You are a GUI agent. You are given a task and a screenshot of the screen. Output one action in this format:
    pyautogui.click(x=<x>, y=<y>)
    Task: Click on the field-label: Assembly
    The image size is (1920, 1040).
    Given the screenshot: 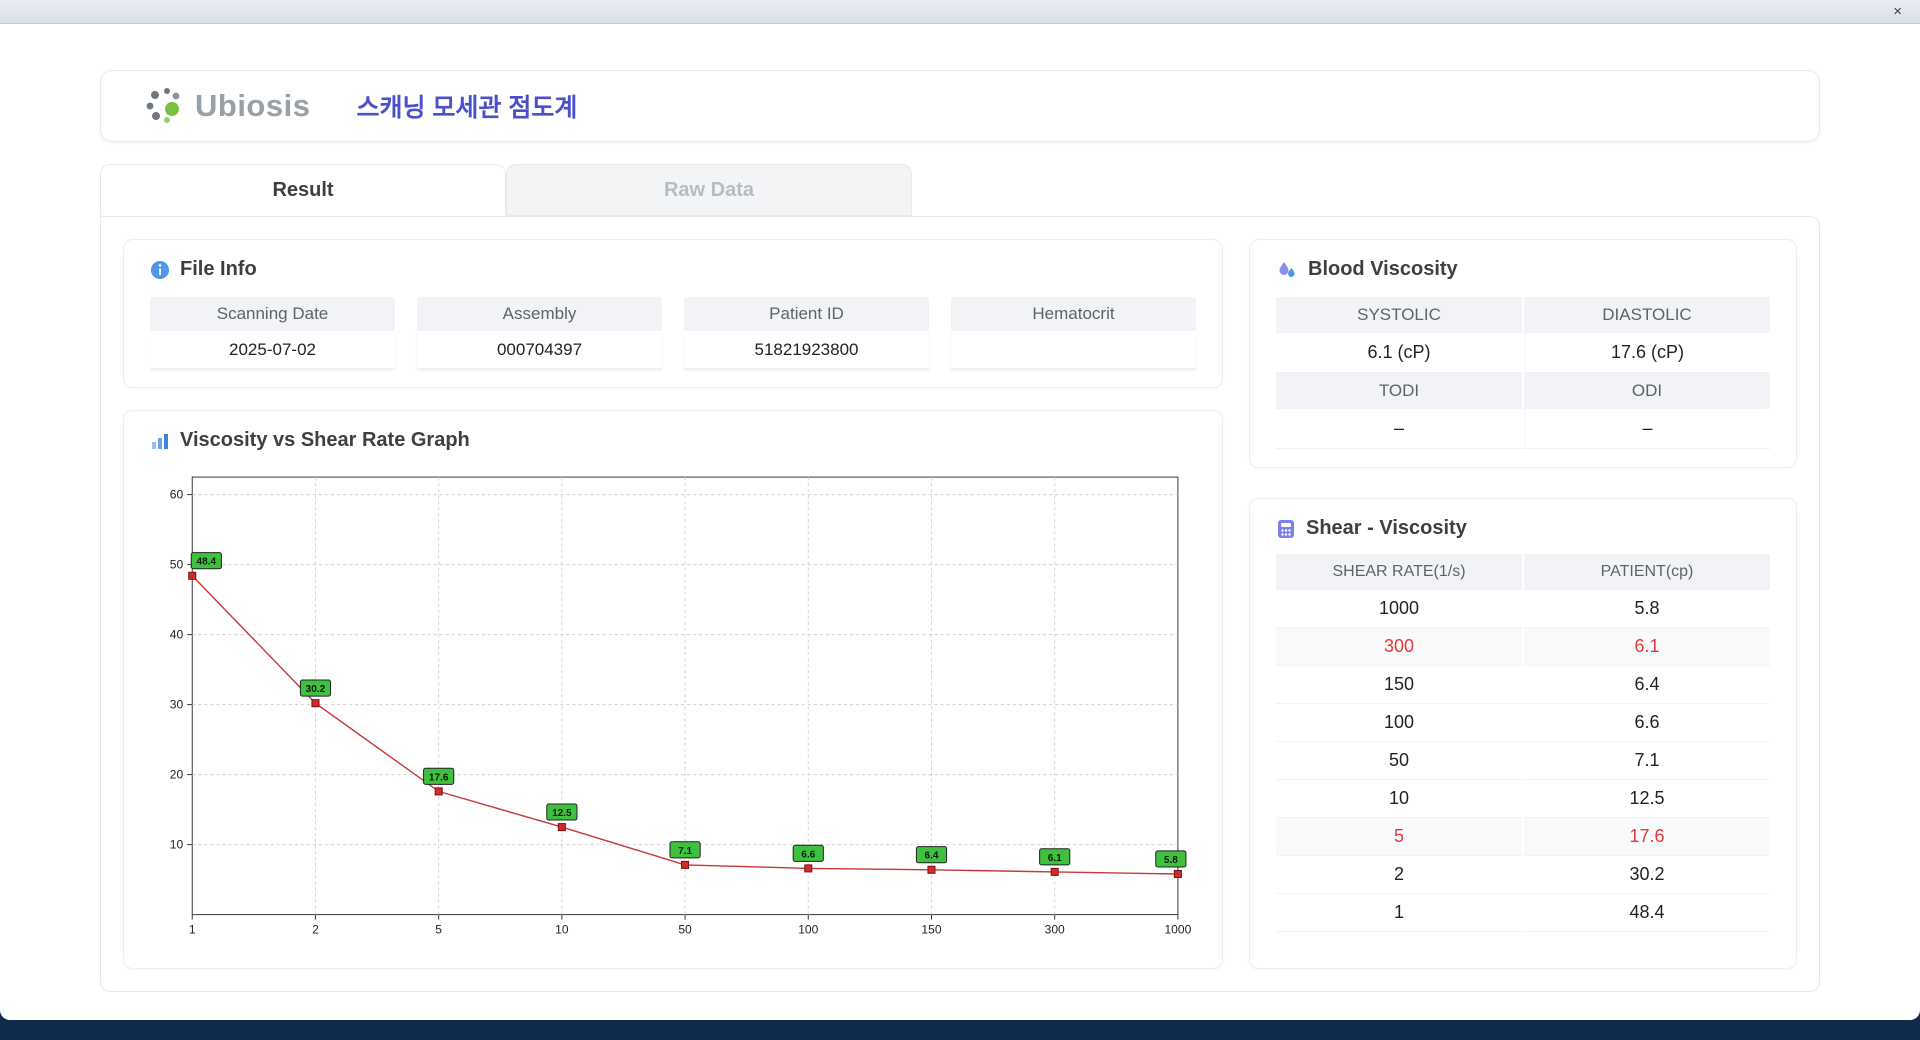 What is the action you would take?
    pyautogui.click(x=539, y=314)
    